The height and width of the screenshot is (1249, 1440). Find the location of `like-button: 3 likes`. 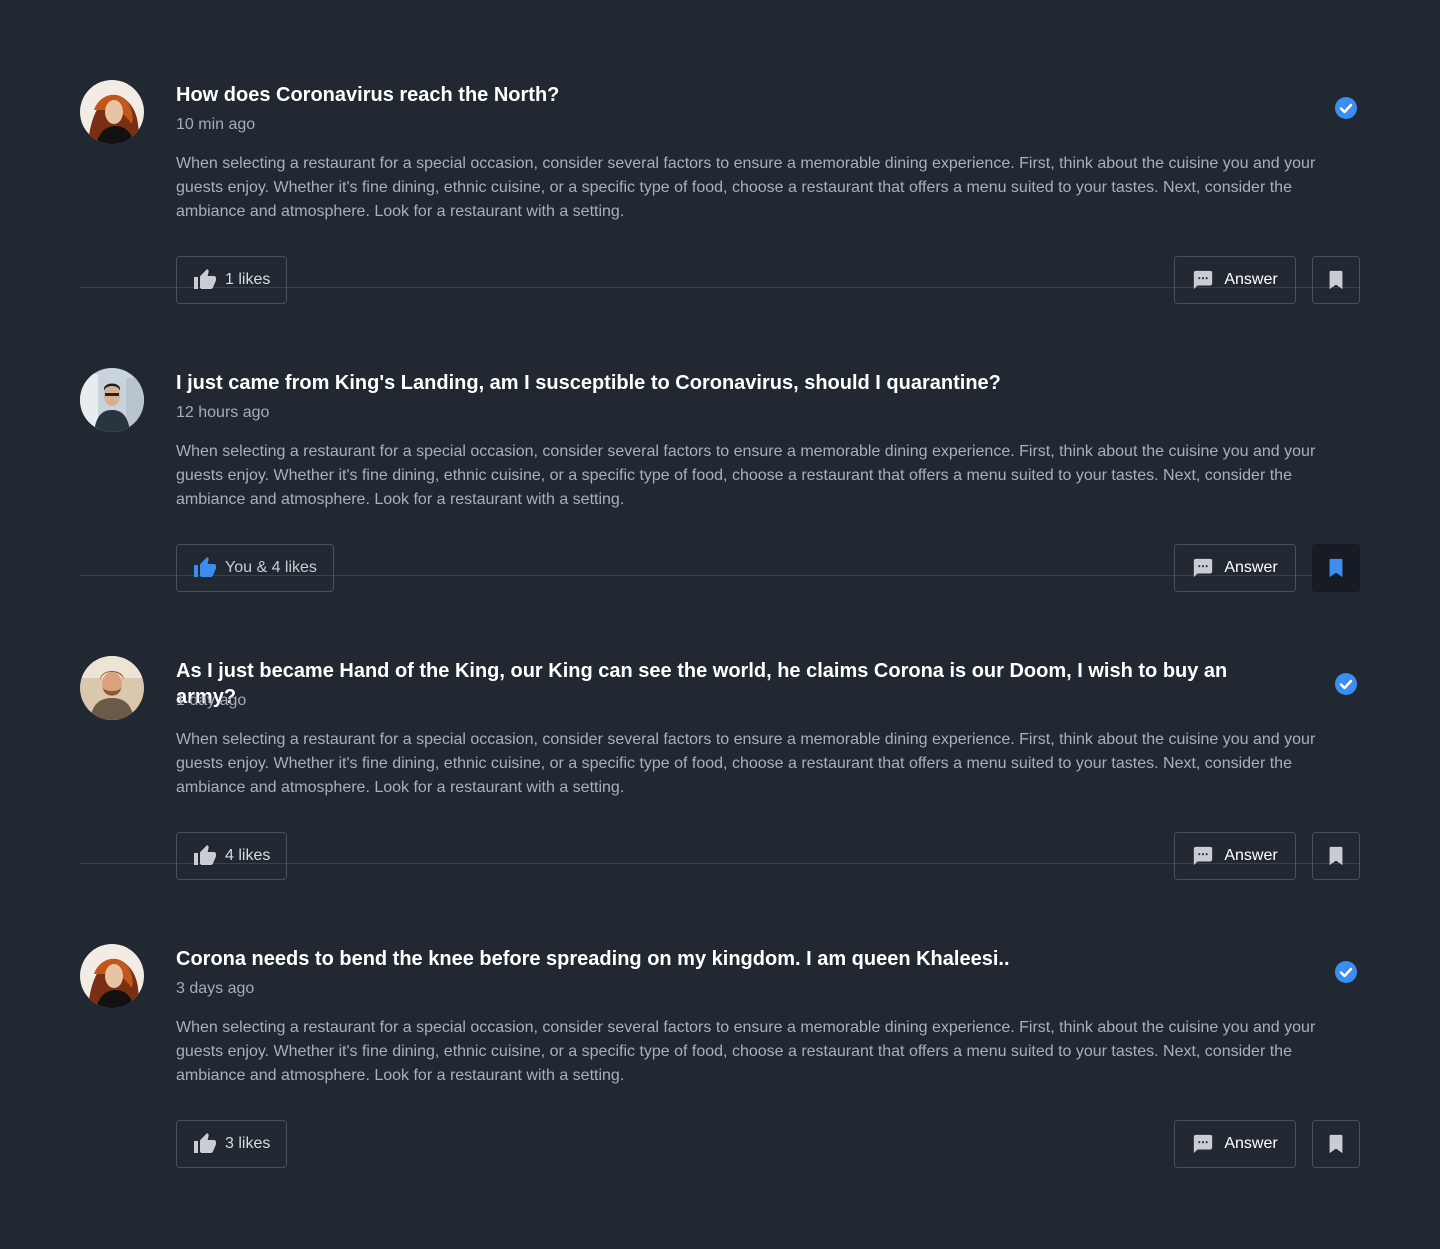

like-button: 3 likes is located at coordinates (232, 1144).